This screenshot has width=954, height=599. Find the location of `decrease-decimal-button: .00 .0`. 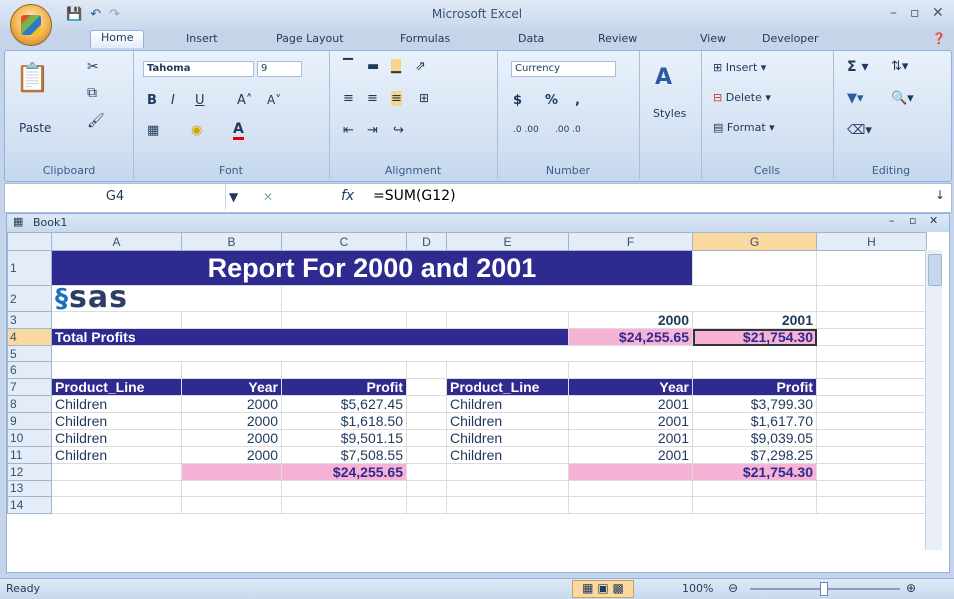

decrease-decimal-button: .00 .0 is located at coordinates (568, 130).